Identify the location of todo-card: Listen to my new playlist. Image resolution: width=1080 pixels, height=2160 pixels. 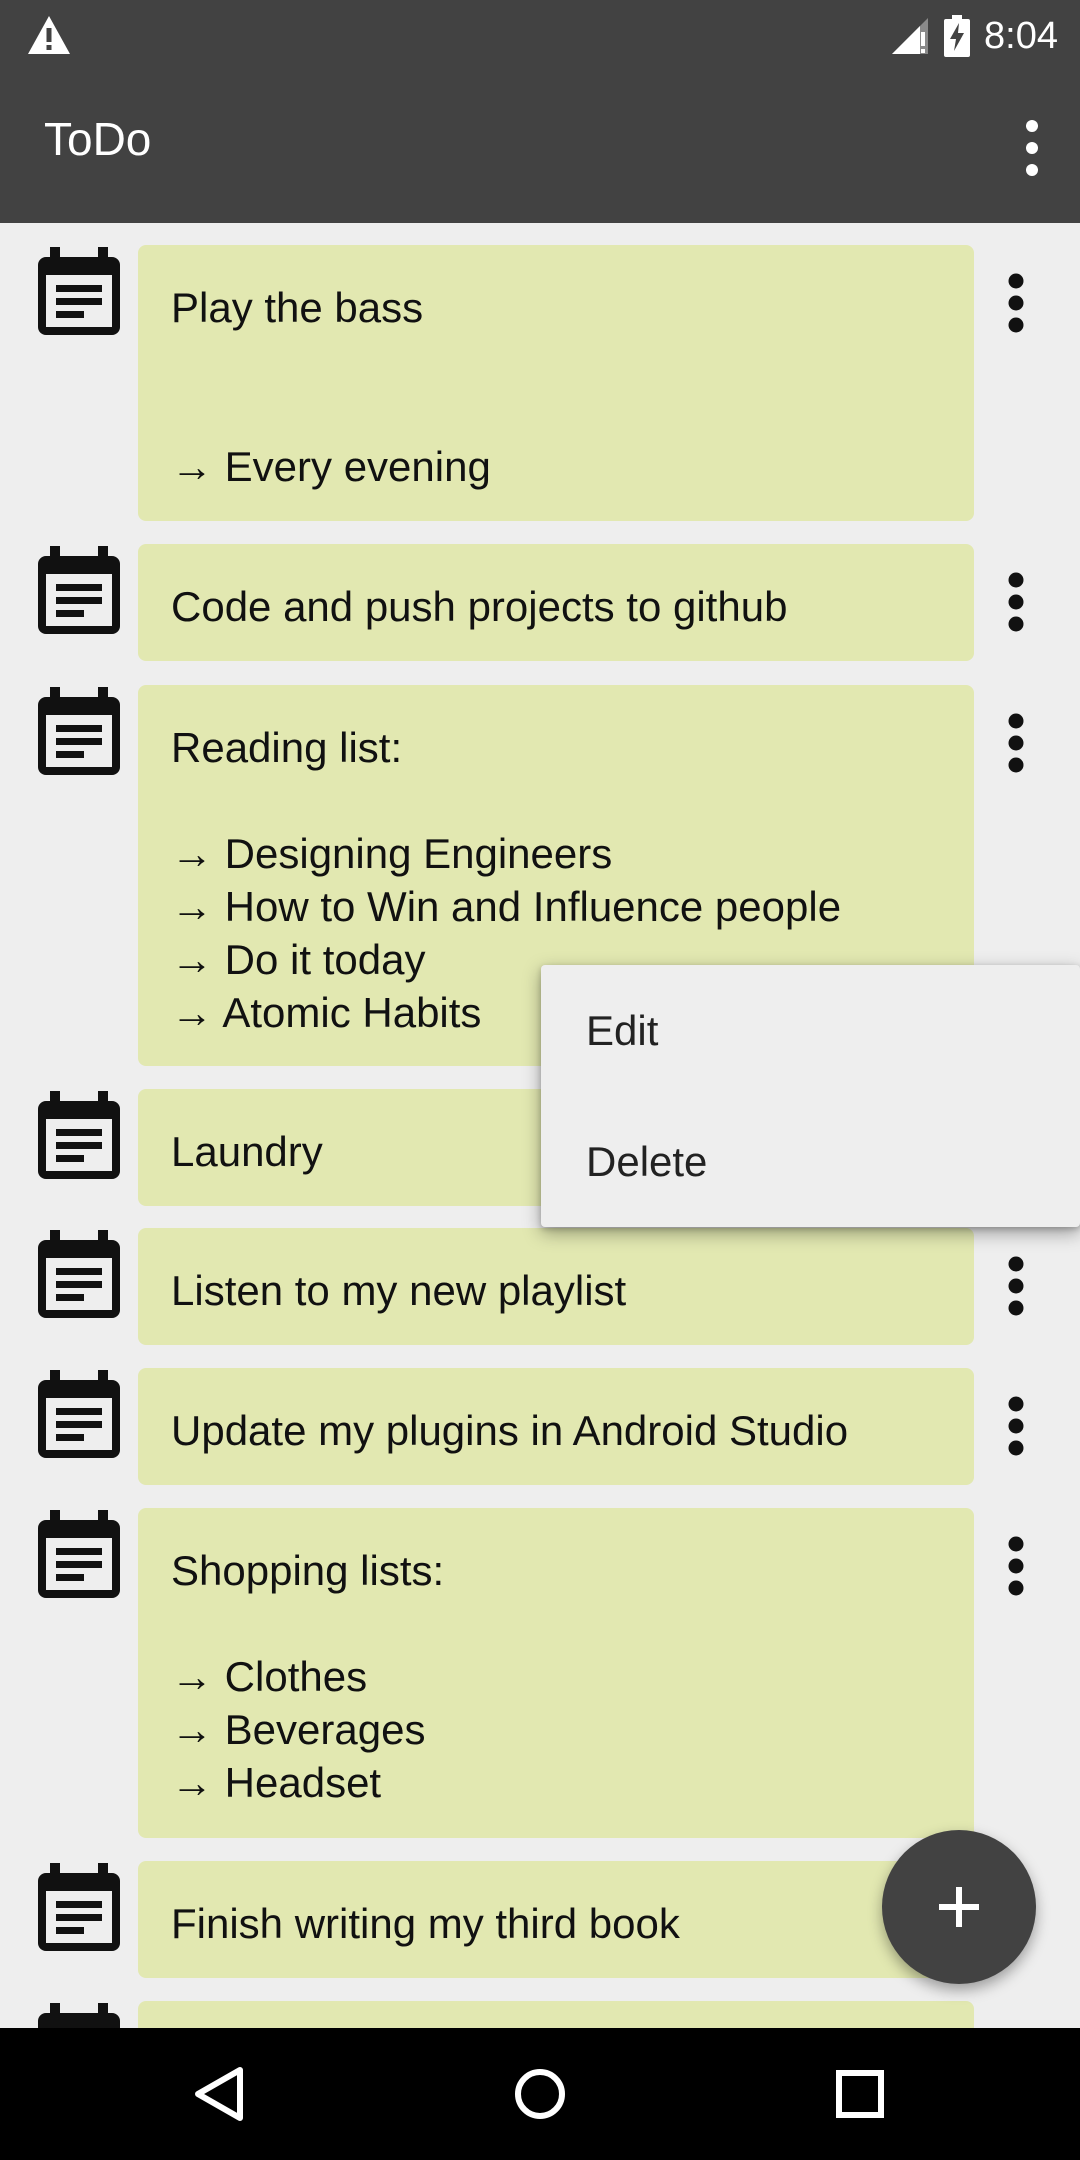
(556, 1286).